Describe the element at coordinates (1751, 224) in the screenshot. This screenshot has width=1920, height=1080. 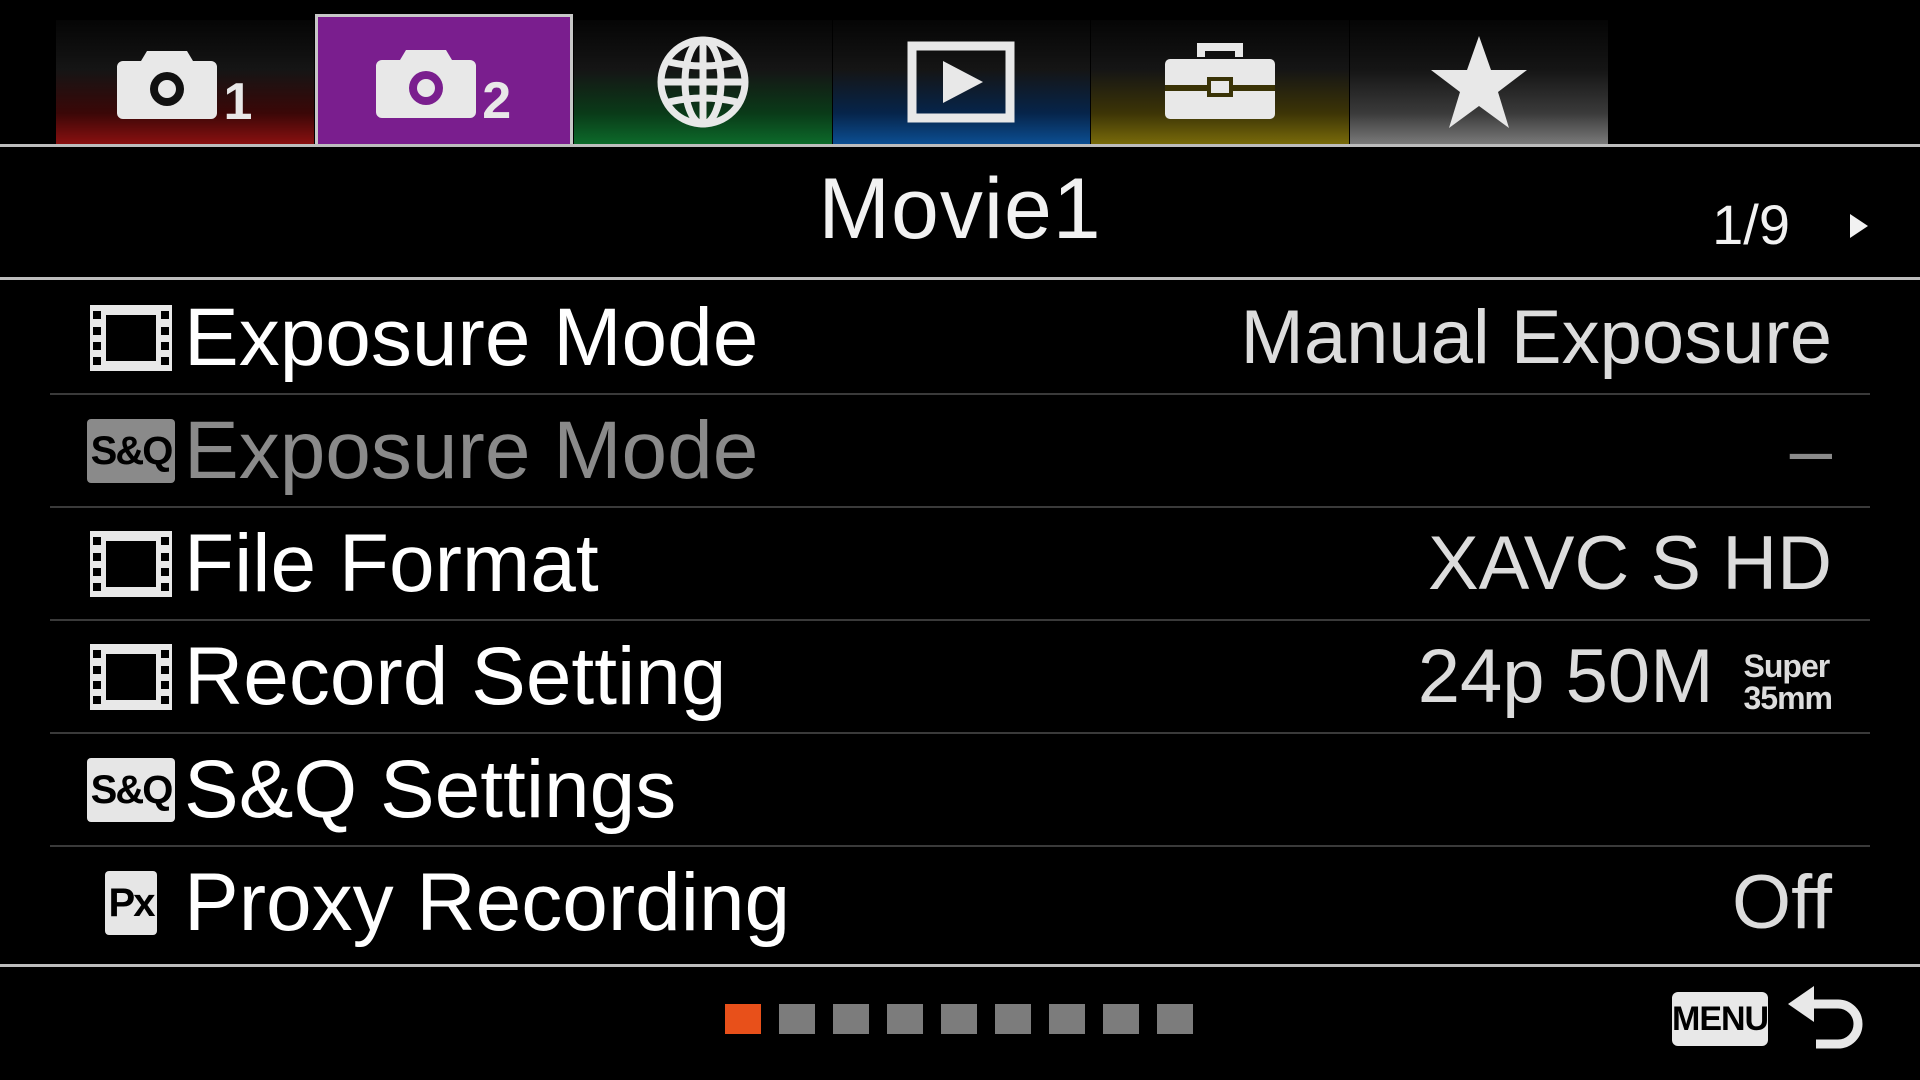
I see `page-indicator: 1/9` at that location.